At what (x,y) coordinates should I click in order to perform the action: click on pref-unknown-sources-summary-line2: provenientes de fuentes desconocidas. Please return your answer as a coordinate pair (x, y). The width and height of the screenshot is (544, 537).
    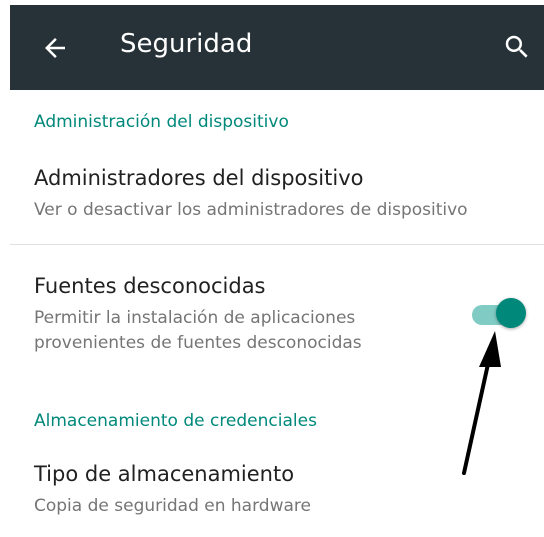
    Looking at the image, I should click on (198, 343).